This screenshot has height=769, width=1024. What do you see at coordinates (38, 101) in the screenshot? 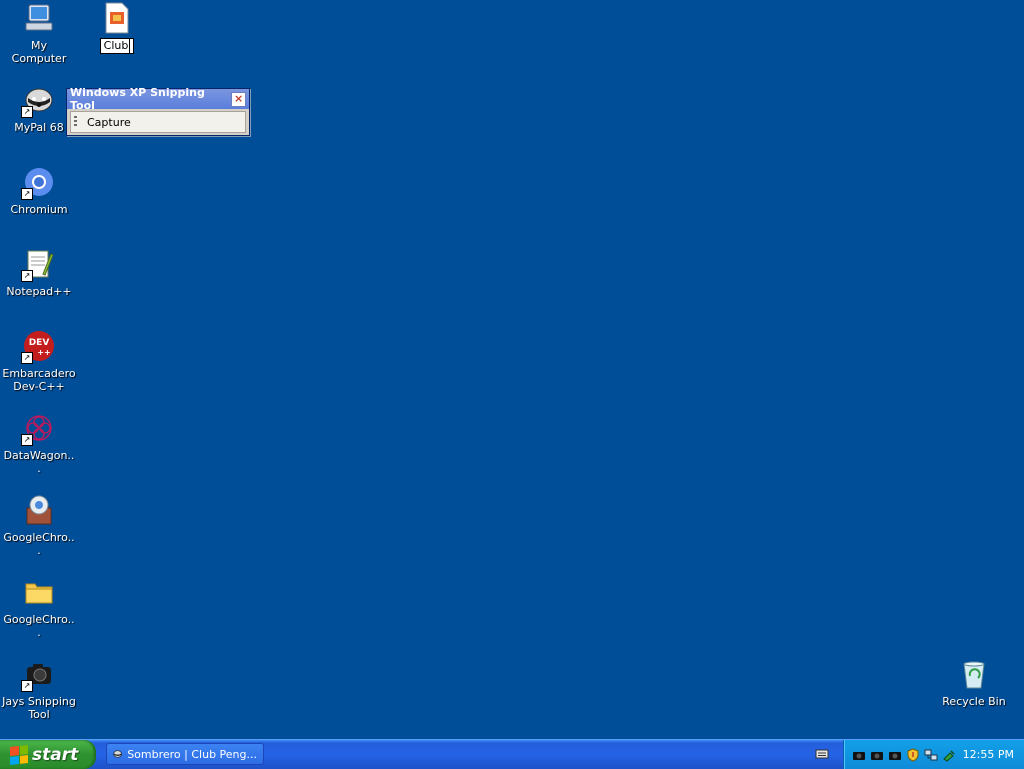
I see `mypal-icon: ↗` at bounding box center [38, 101].